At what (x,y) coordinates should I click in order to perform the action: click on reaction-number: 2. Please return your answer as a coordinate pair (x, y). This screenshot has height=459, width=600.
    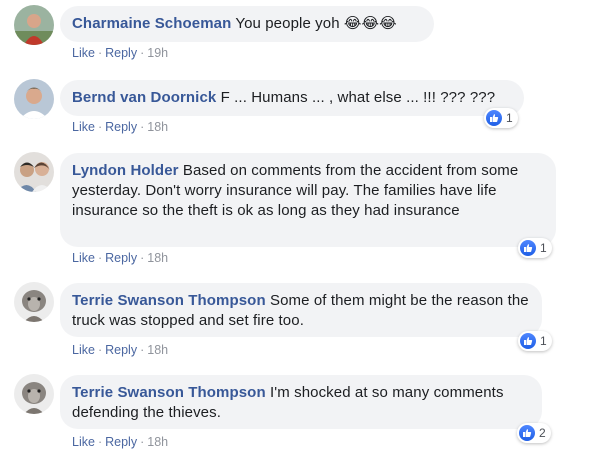
    Looking at the image, I should click on (542, 433).